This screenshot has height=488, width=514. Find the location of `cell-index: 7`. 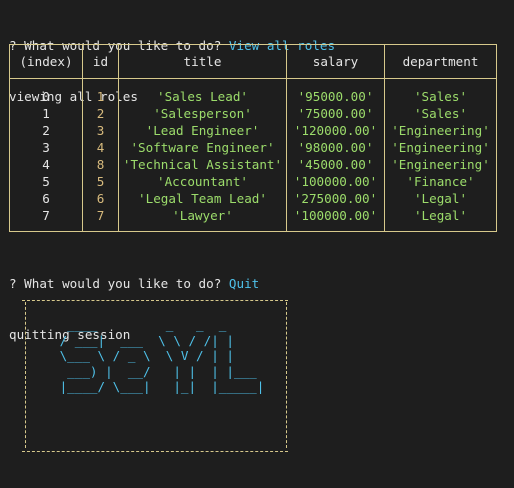

cell-index: 7 is located at coordinates (46, 215).